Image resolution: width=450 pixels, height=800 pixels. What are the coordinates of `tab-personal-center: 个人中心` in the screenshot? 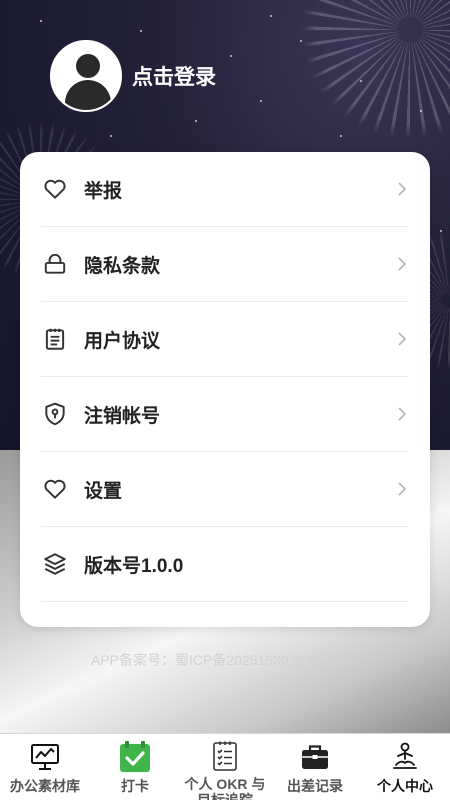 It's located at (405, 767).